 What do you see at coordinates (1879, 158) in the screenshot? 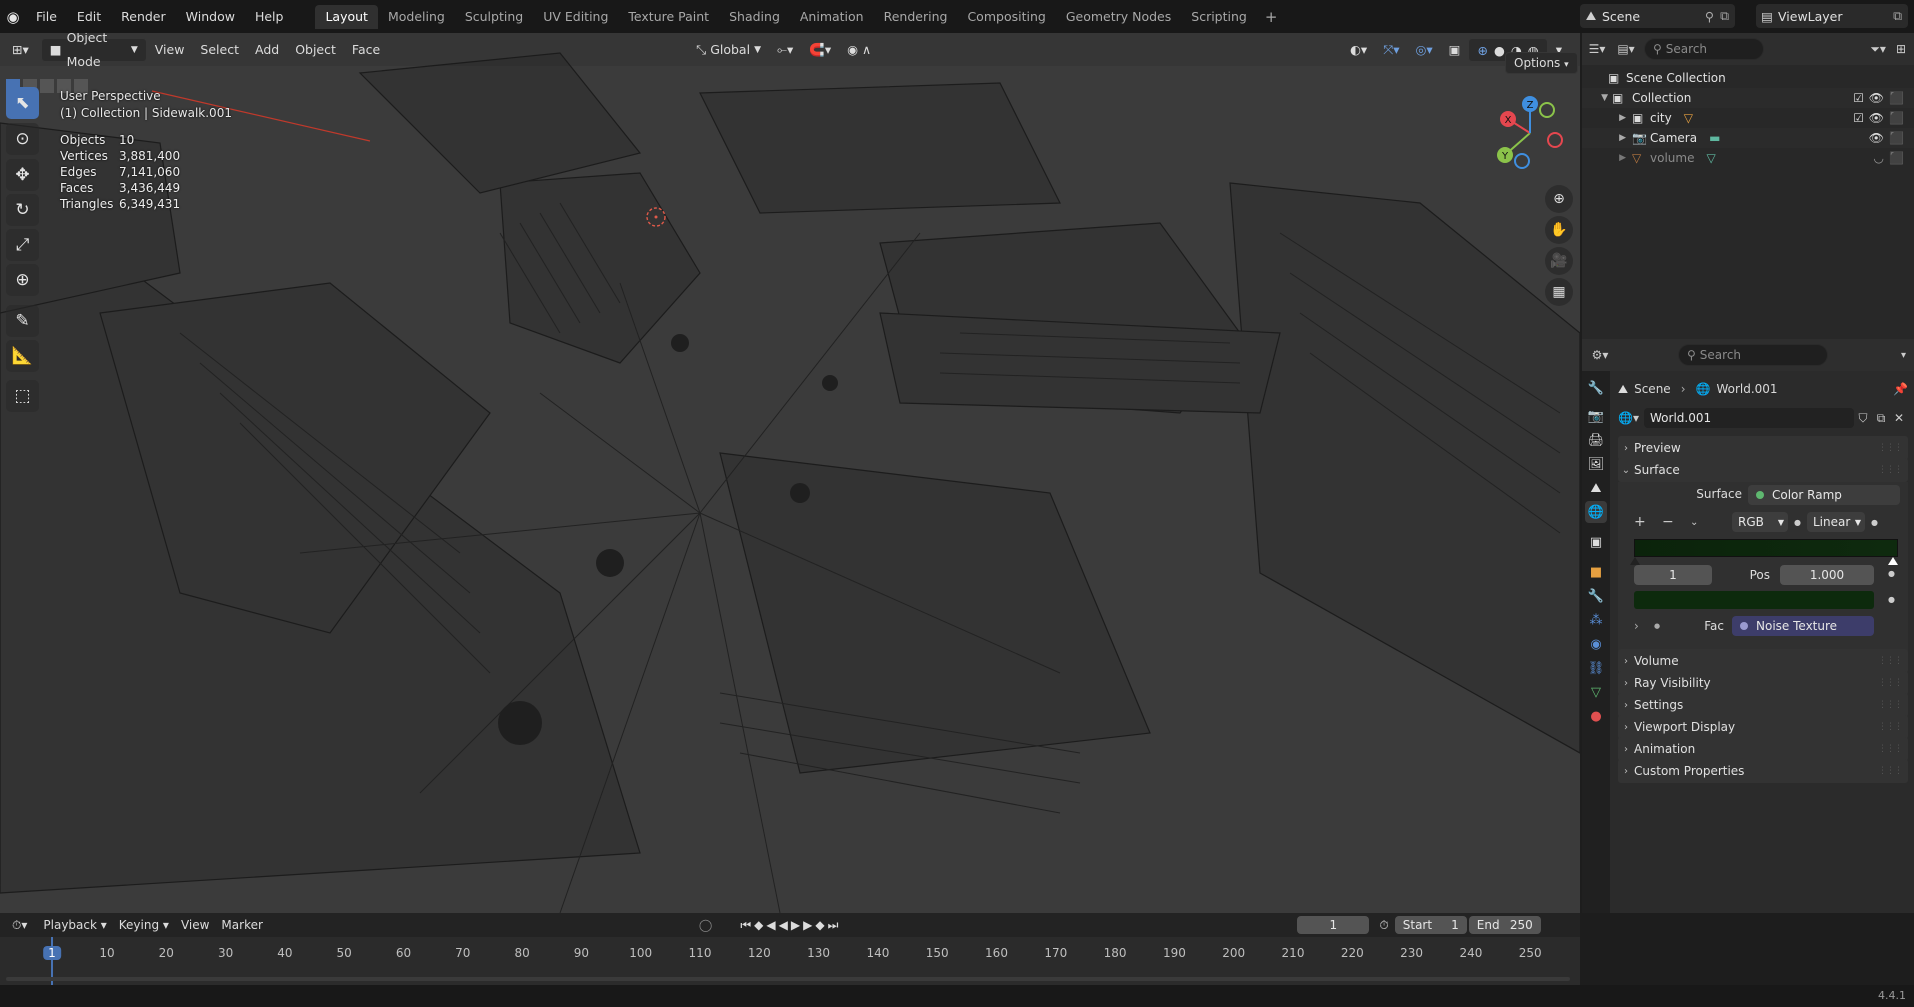
I see `eye-closed-icon: ◡` at bounding box center [1879, 158].